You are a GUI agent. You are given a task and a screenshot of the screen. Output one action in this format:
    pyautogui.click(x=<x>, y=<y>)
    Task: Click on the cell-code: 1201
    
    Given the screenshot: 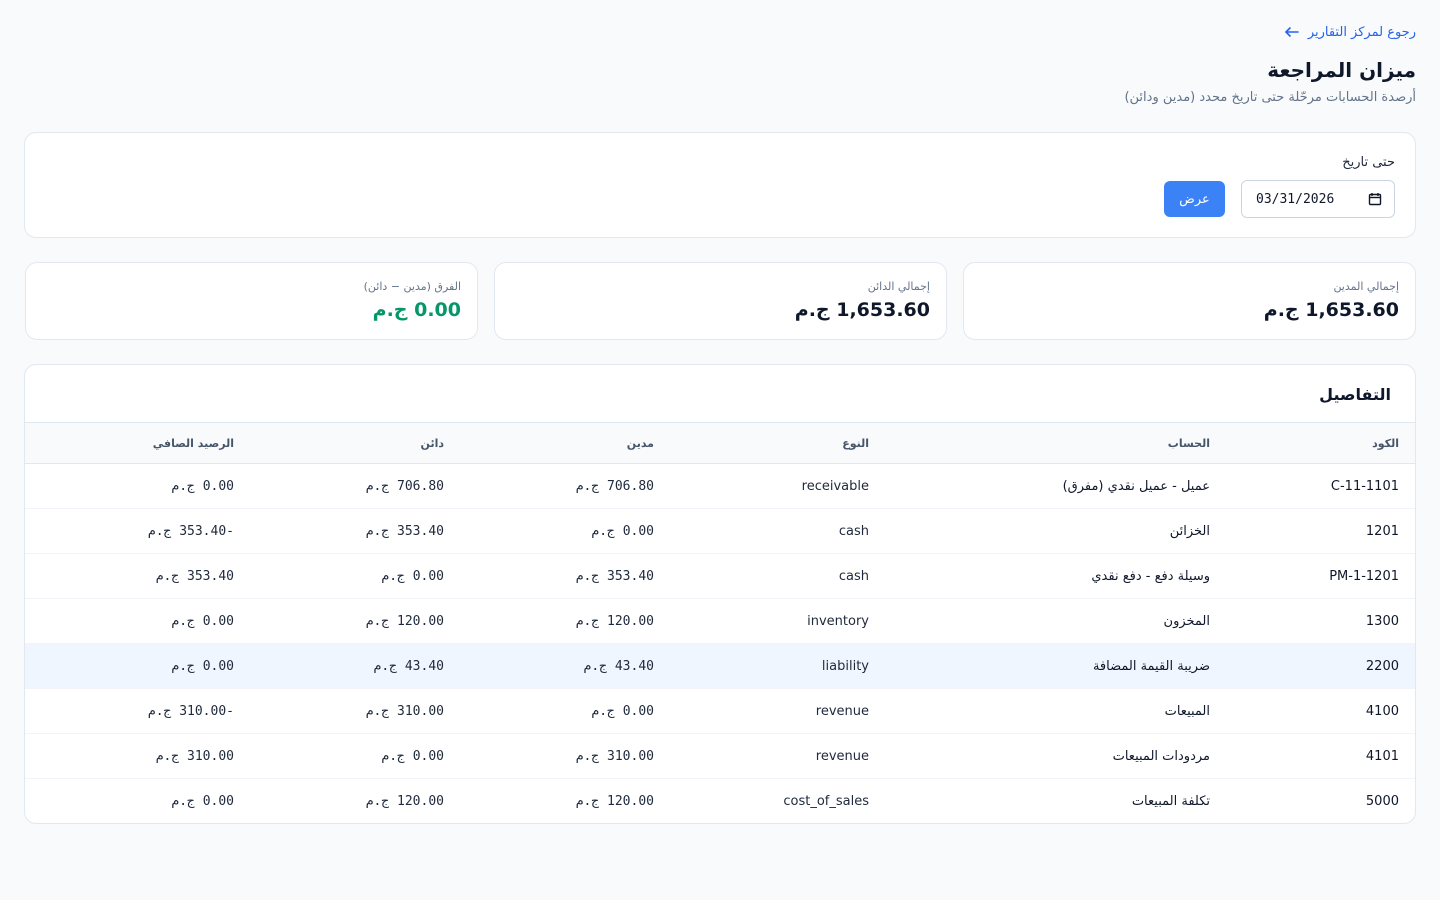 What is the action you would take?
    pyautogui.click(x=1382, y=531)
    